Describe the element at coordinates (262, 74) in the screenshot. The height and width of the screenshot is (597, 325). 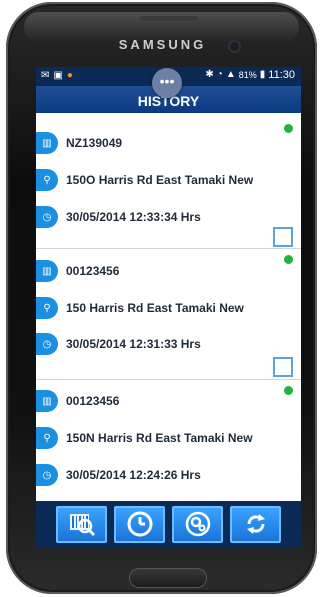
I see `battery-icon: ▮` at that location.